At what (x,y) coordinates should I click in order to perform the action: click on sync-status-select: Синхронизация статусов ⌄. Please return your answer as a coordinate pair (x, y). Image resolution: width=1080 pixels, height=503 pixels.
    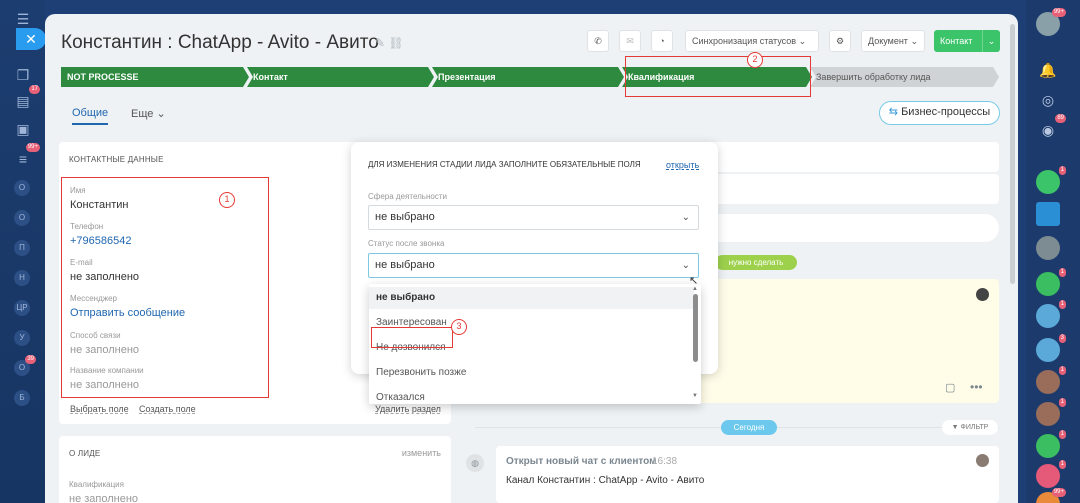
    Looking at the image, I should click on (752, 41).